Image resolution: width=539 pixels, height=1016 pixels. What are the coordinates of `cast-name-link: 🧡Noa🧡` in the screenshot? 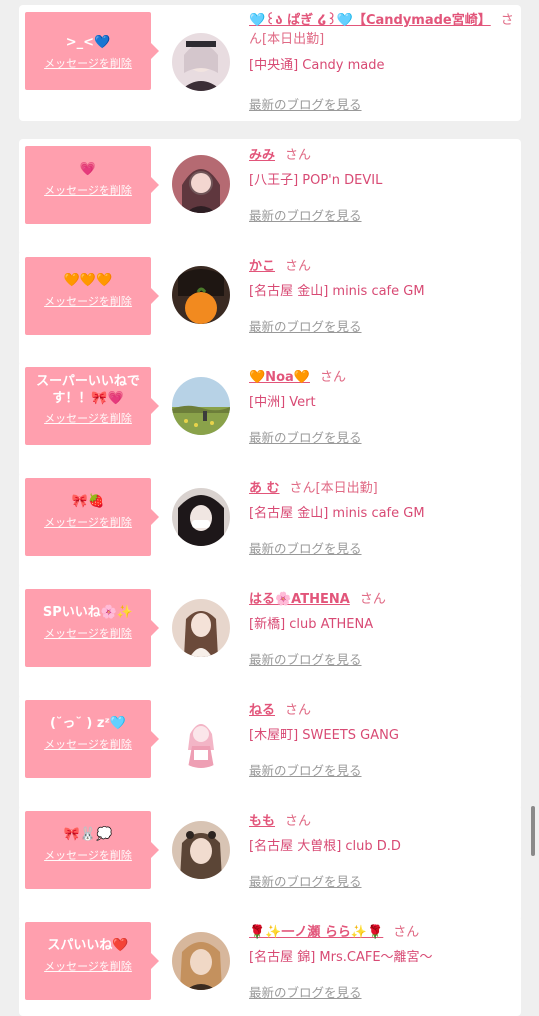 It's located at (279, 377).